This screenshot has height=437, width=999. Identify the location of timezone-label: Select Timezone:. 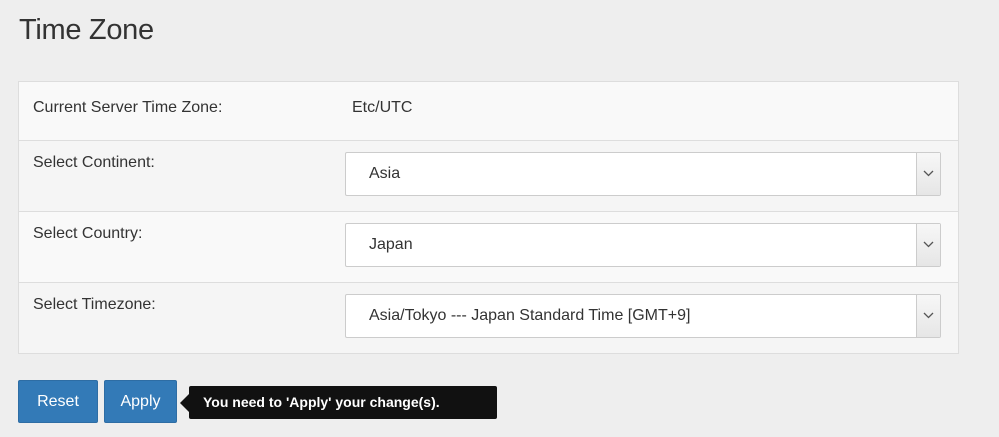
(94, 304).